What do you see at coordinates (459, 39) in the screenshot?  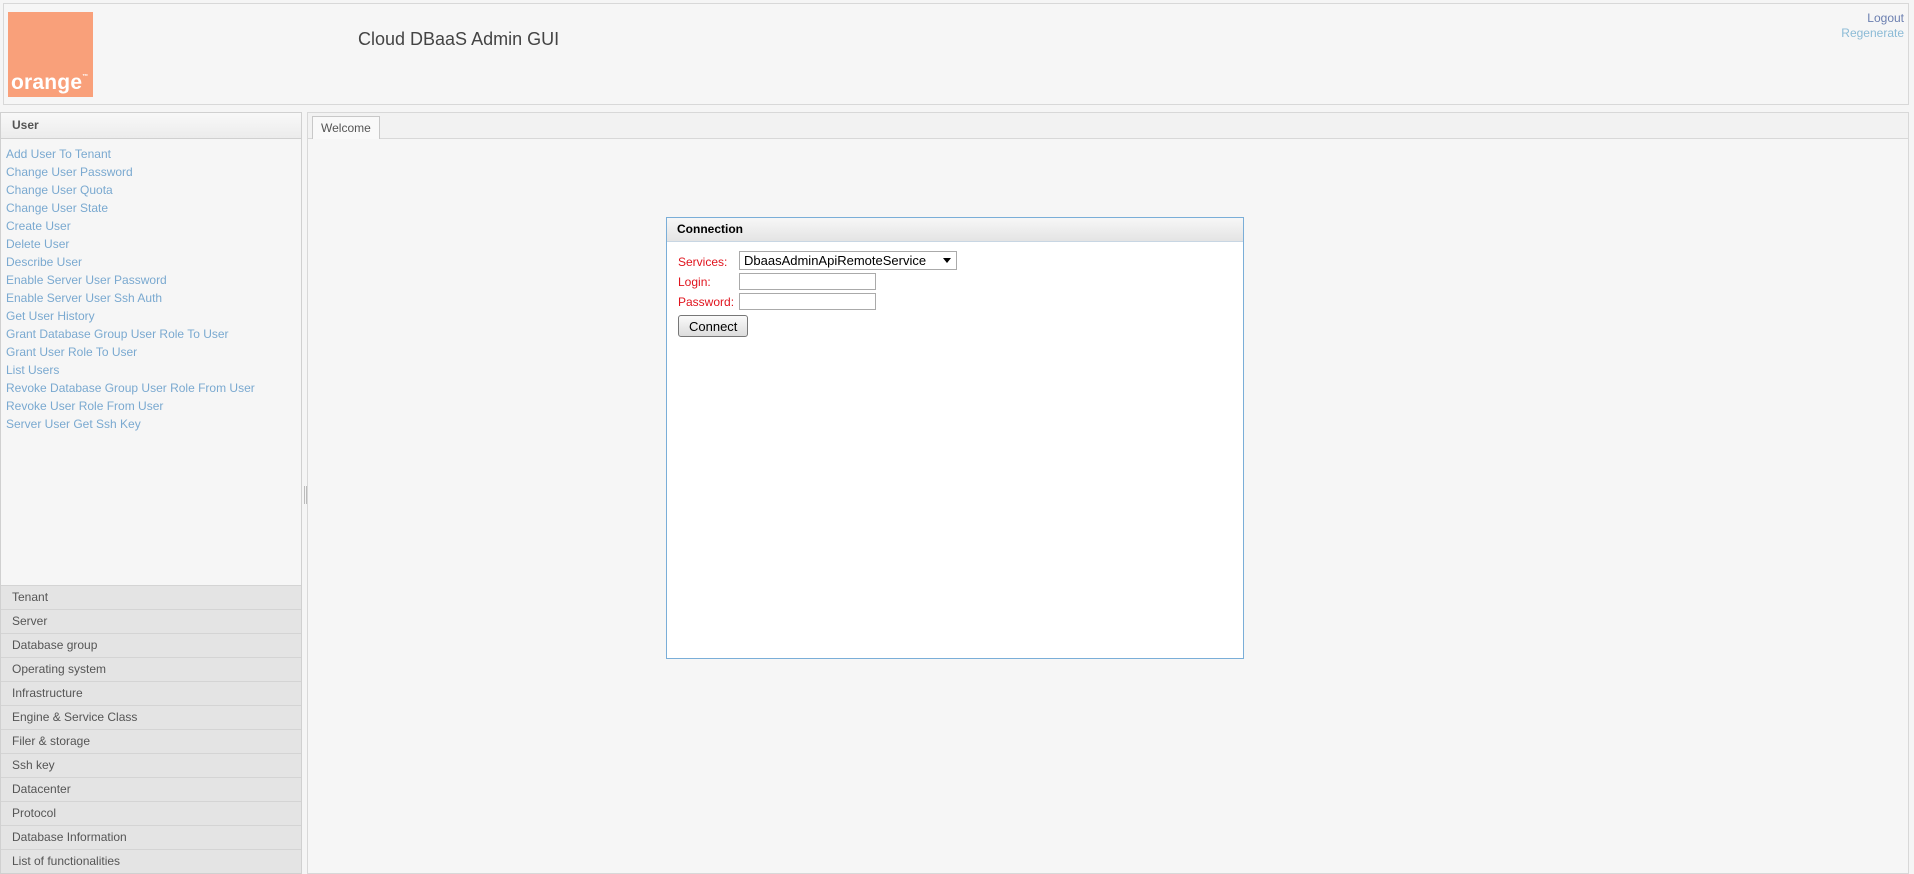 I see `app-title: Cloud DBaaS Admin GUI` at bounding box center [459, 39].